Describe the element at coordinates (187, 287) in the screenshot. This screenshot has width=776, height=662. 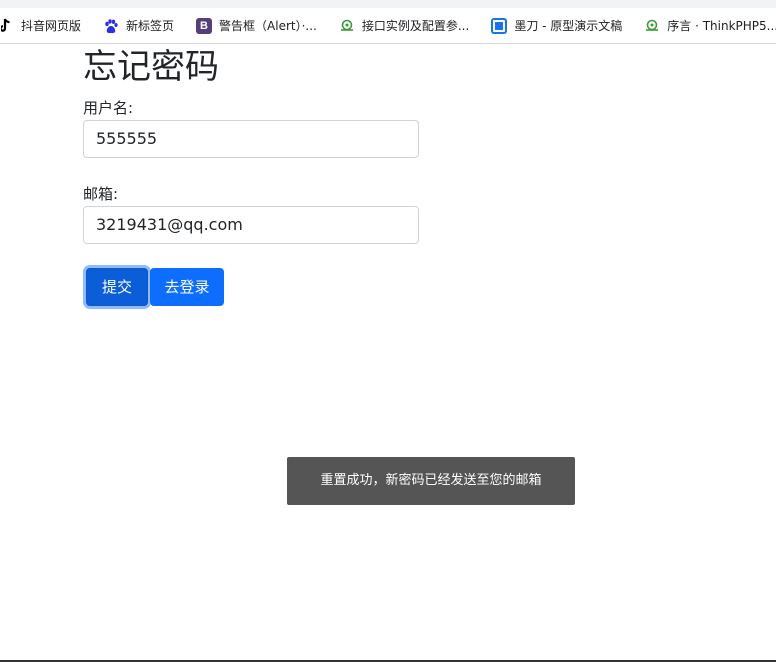
I see `go-login-button: 去登录` at that location.